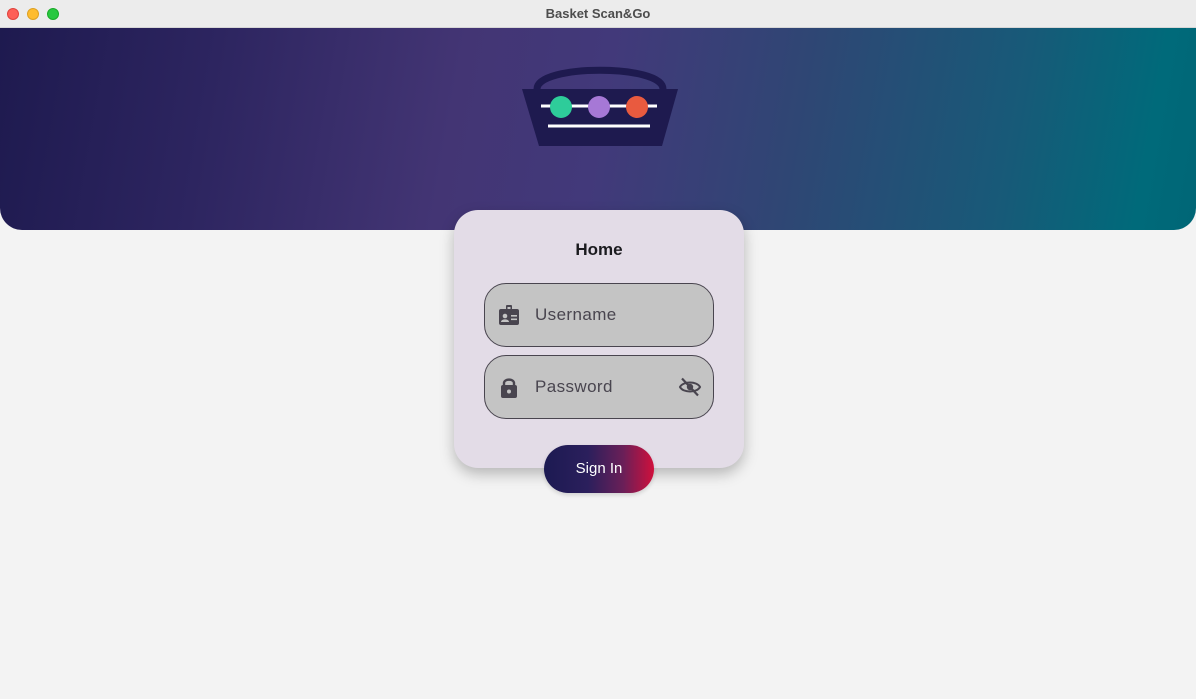 This screenshot has width=1196, height=699. I want to click on window-title: Basket Scan&Go, so click(598, 13).